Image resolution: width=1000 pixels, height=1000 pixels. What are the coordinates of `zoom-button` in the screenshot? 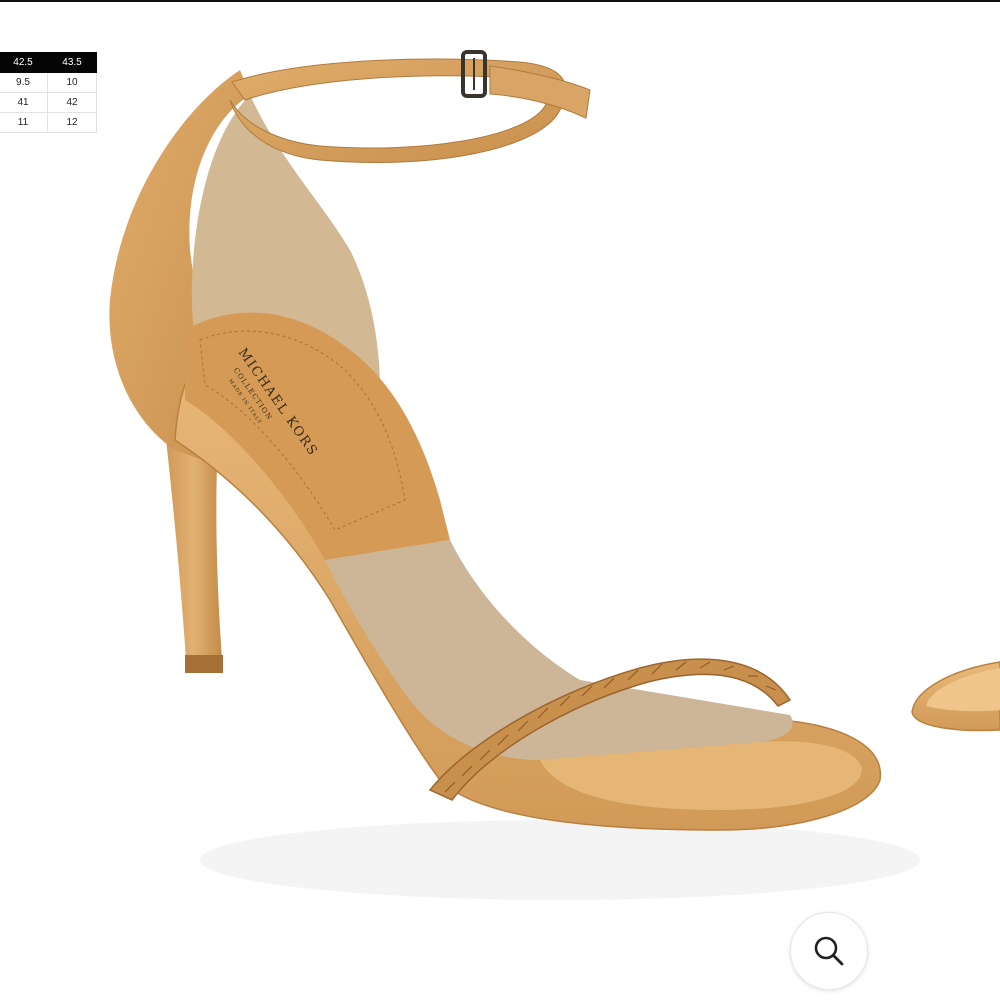 It's located at (829, 951).